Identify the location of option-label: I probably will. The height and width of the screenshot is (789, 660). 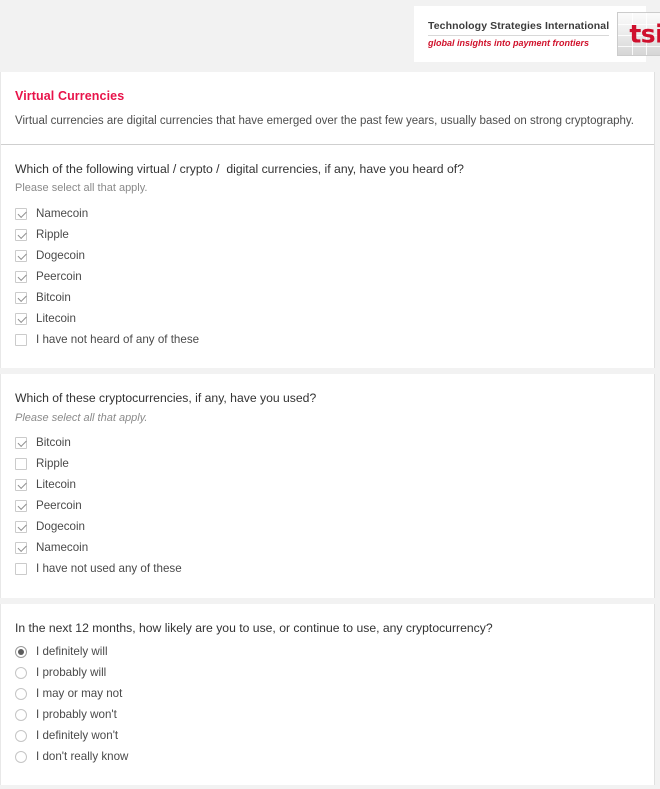
(71, 672).